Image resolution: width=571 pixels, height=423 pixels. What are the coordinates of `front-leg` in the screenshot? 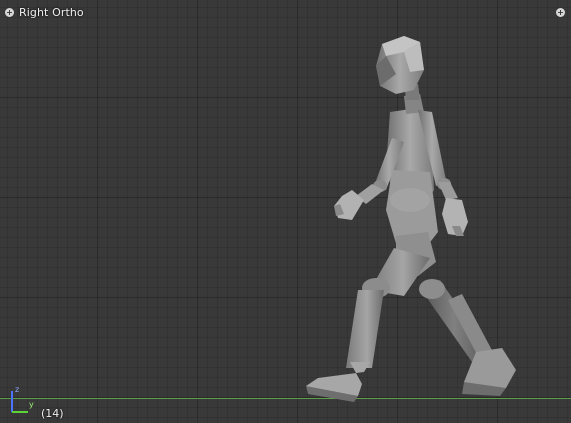 It's located at (368, 325).